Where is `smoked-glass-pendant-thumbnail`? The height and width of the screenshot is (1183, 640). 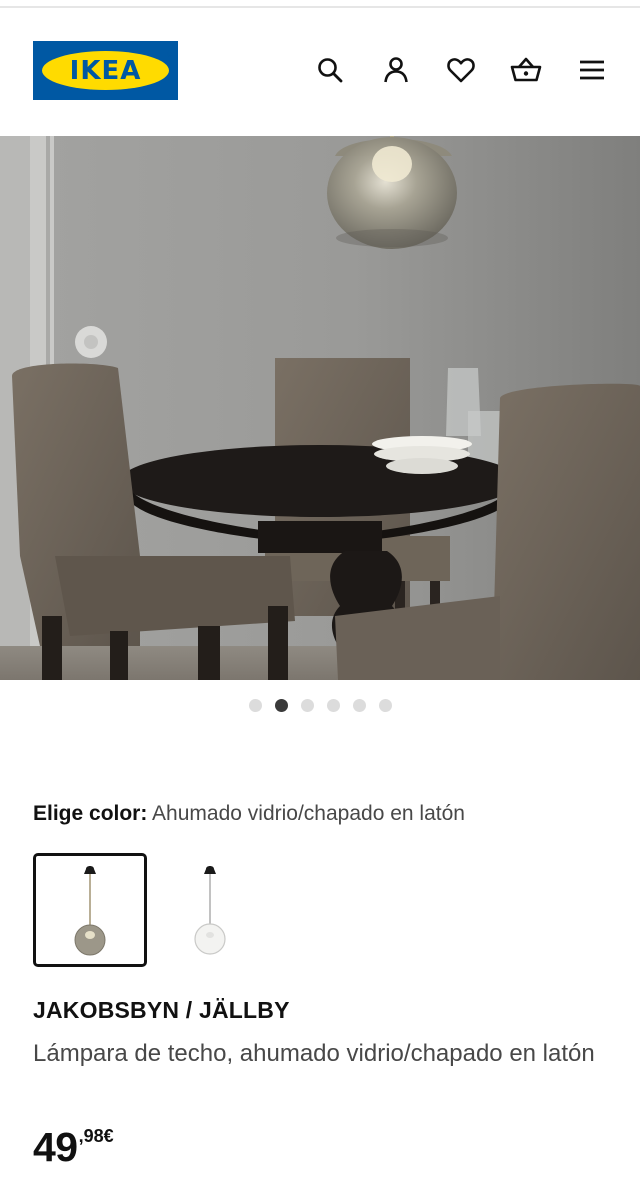
smoked-glass-pendant-thumbnail is located at coordinates (90, 911).